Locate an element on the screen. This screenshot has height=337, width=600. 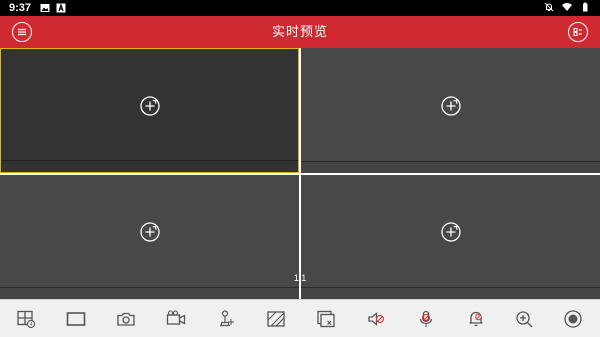
ptz-control-button is located at coordinates (226, 319).